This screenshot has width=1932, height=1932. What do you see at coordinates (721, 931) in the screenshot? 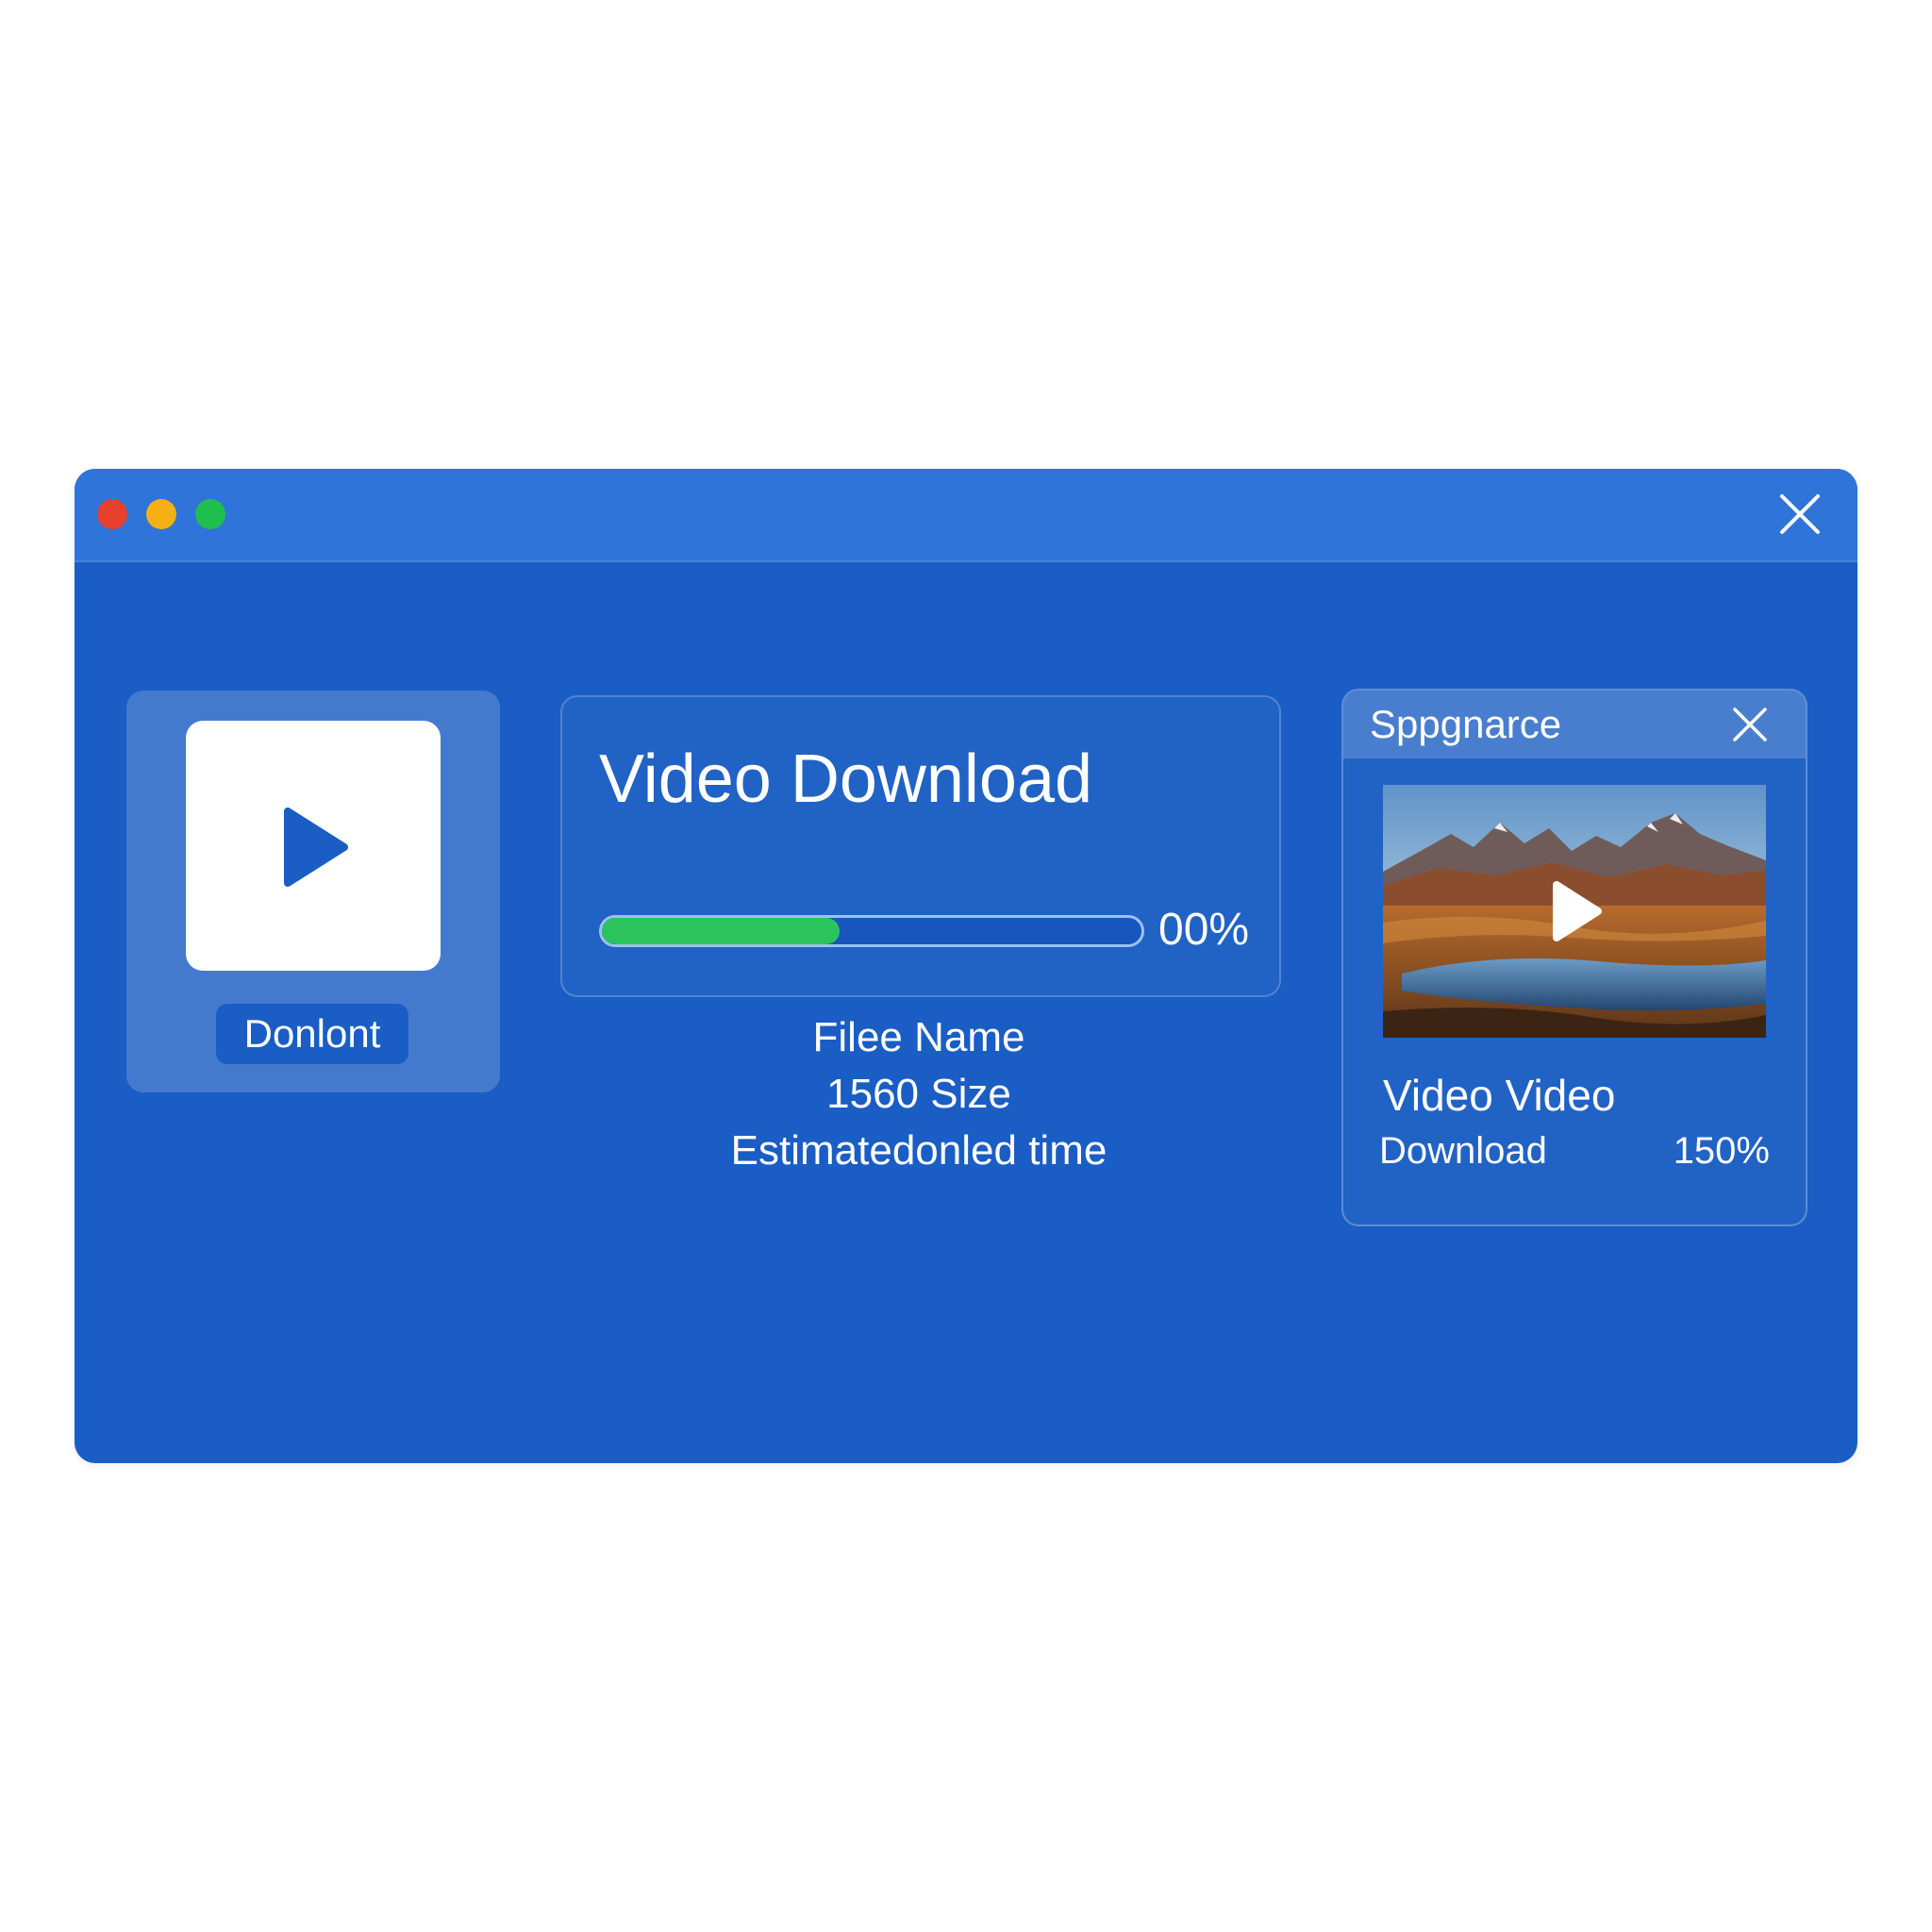
I see `progress-fill` at bounding box center [721, 931].